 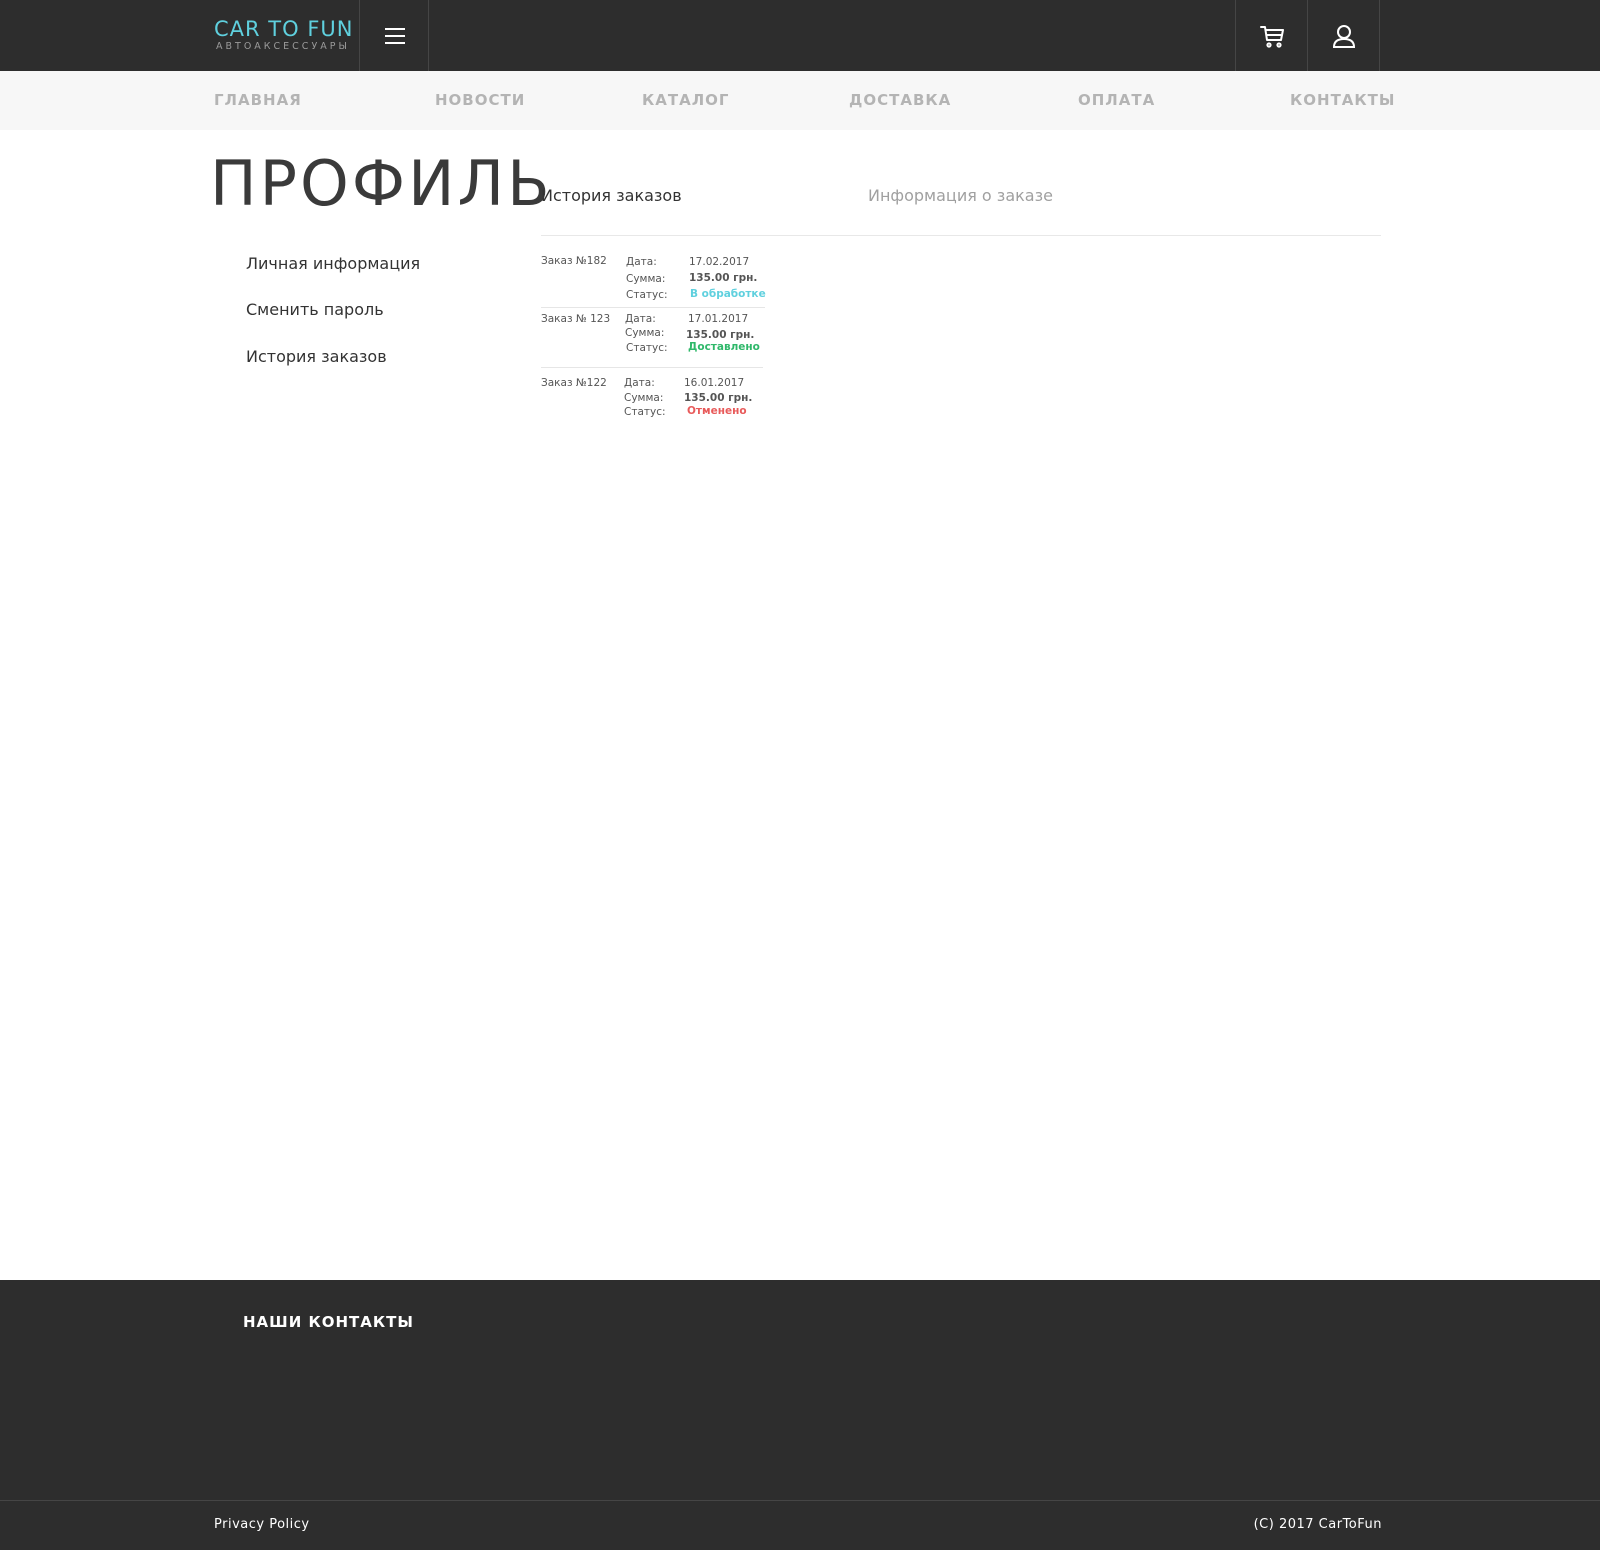 I want to click on menu-button, so click(x=394, y=35).